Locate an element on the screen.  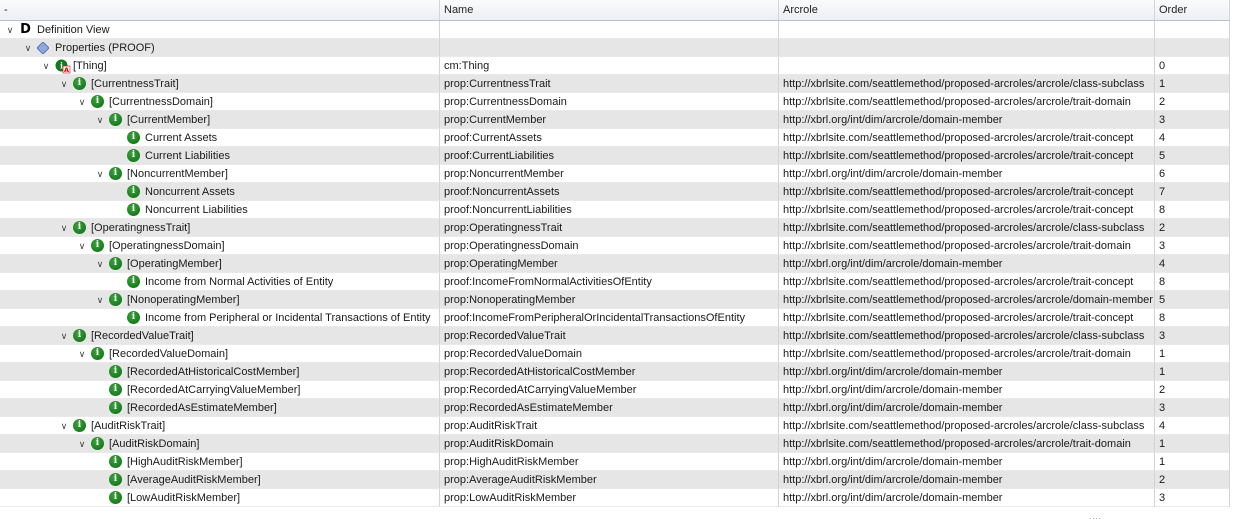
tree-cell: ∨ i [NonoperatingMember] is located at coordinates (220, 300).